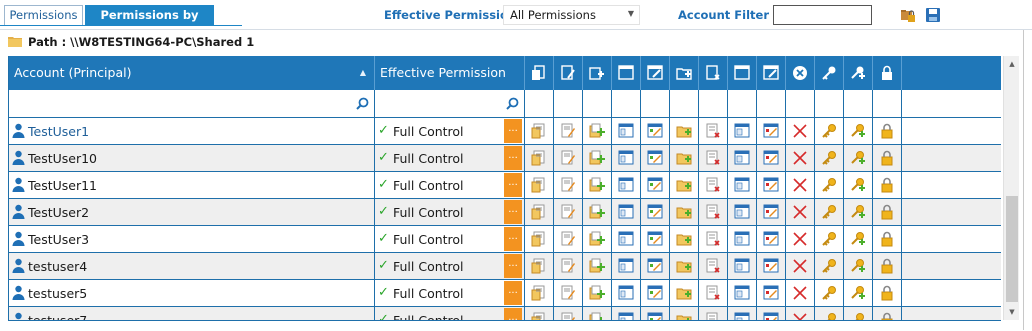  Describe the element at coordinates (192, 313) in the screenshot. I see `account-cell: testuser7` at that location.